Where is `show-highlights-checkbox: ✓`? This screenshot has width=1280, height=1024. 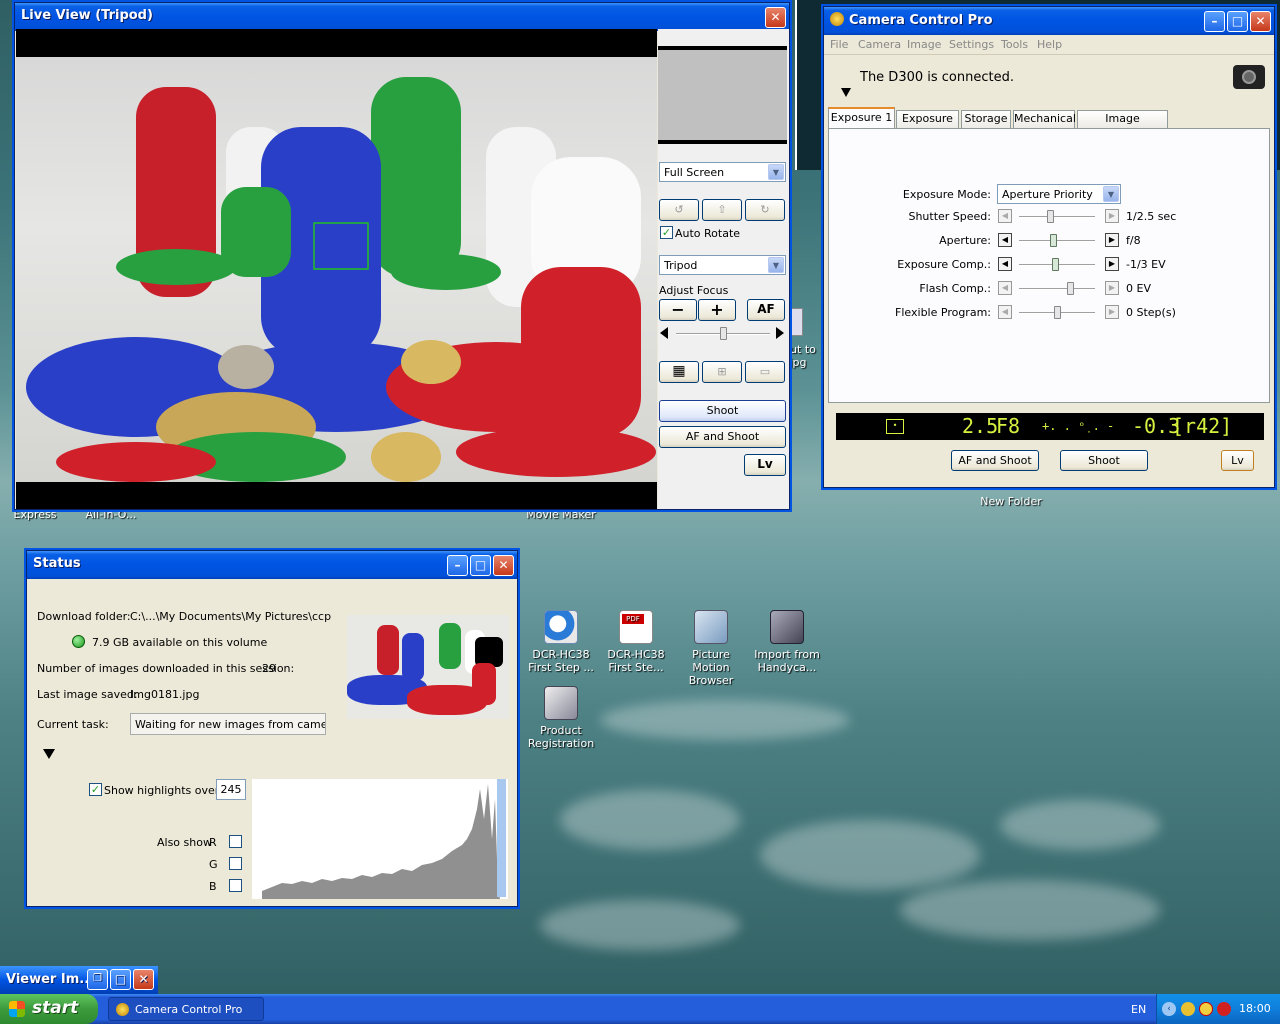 show-highlights-checkbox: ✓ is located at coordinates (95, 789).